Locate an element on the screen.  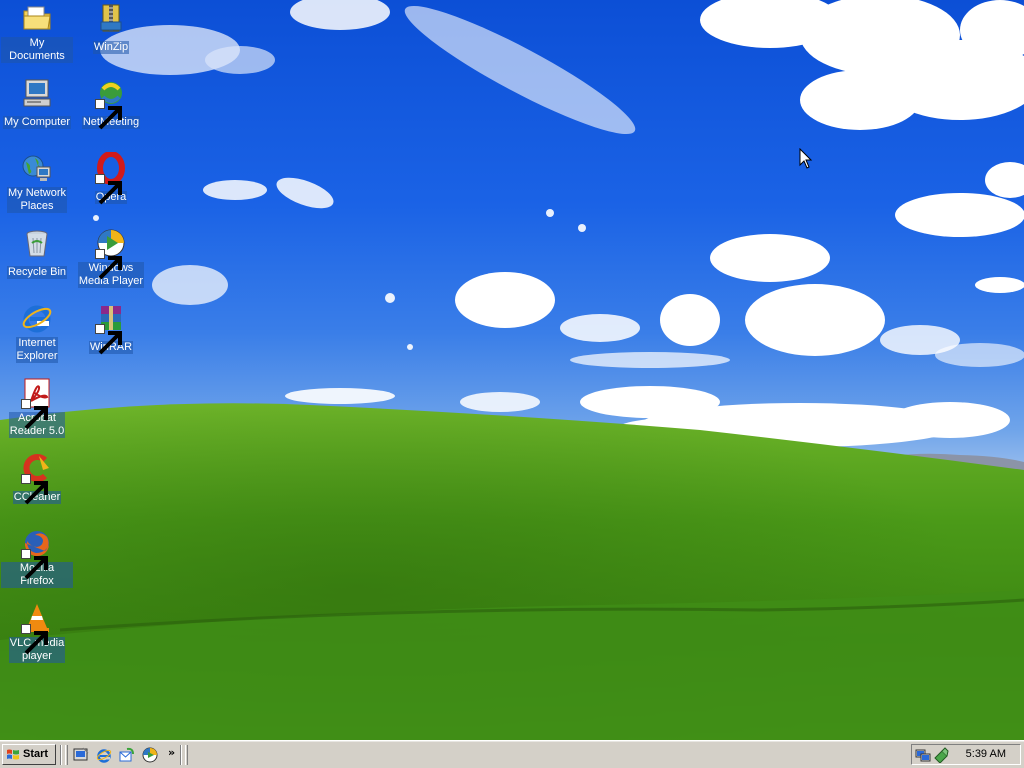
my-documents-icon is located at coordinates (37, 18).